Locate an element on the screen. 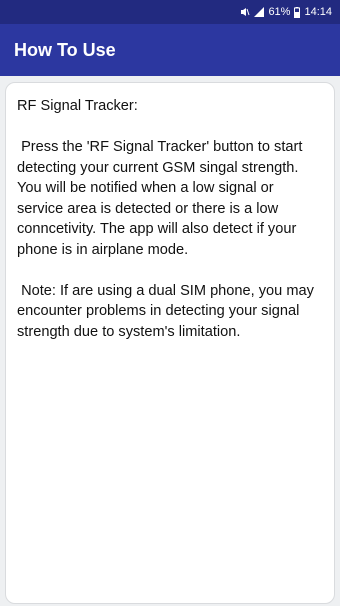 Image resolution: width=340 pixels, height=606 pixels. battery-icon is located at coordinates (297, 12).